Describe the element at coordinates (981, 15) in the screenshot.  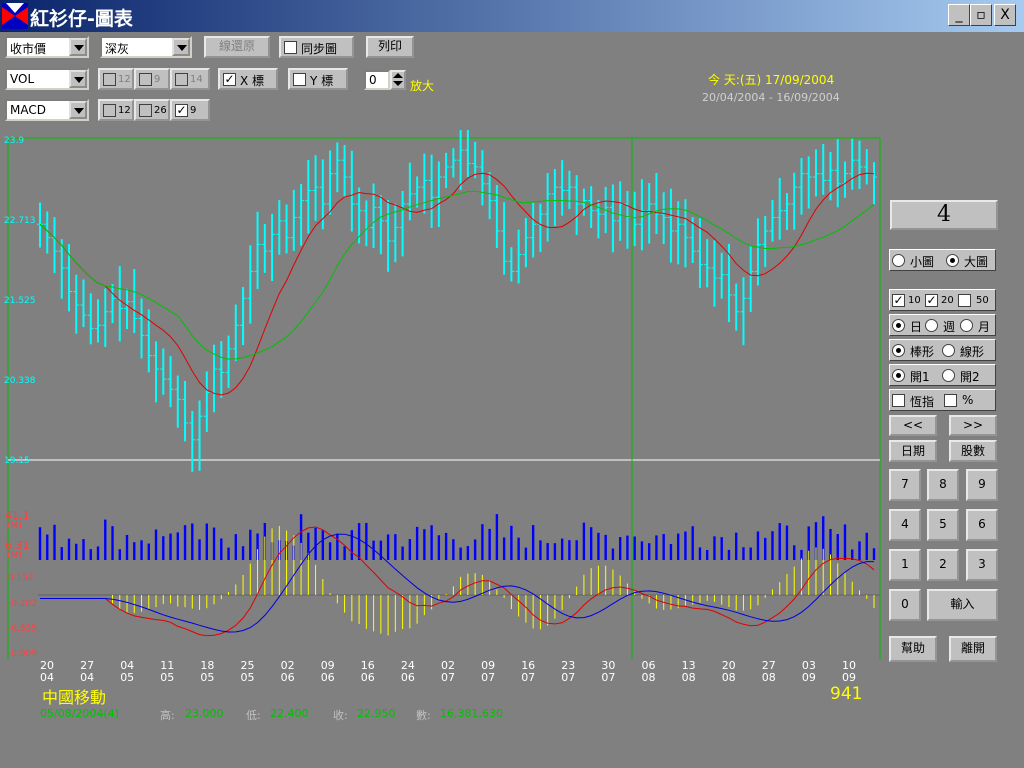
I see `maximize-button: ▫` at that location.